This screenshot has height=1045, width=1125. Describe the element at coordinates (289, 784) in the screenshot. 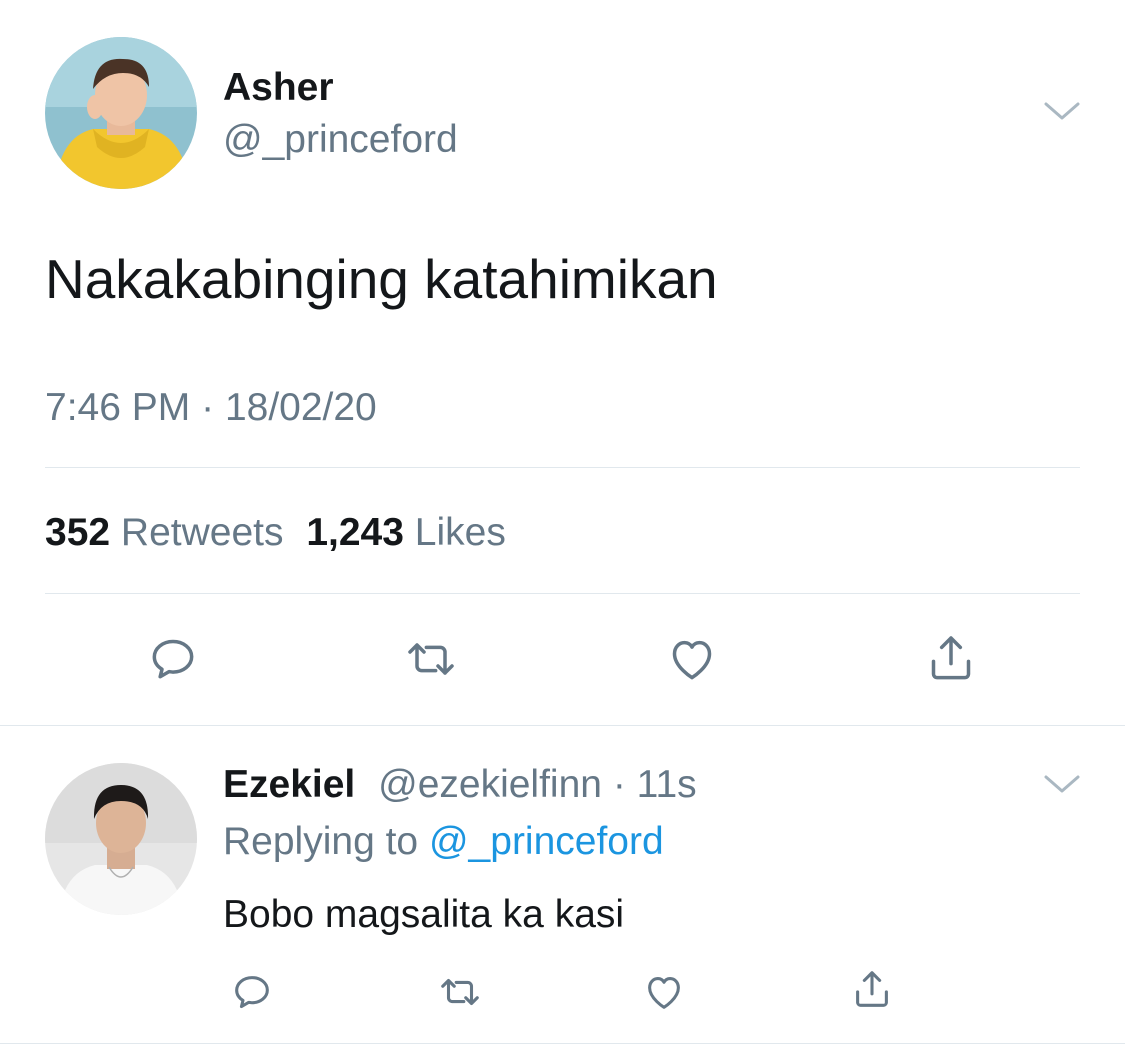

I see `reply-author-name: Ezekiel` at that location.